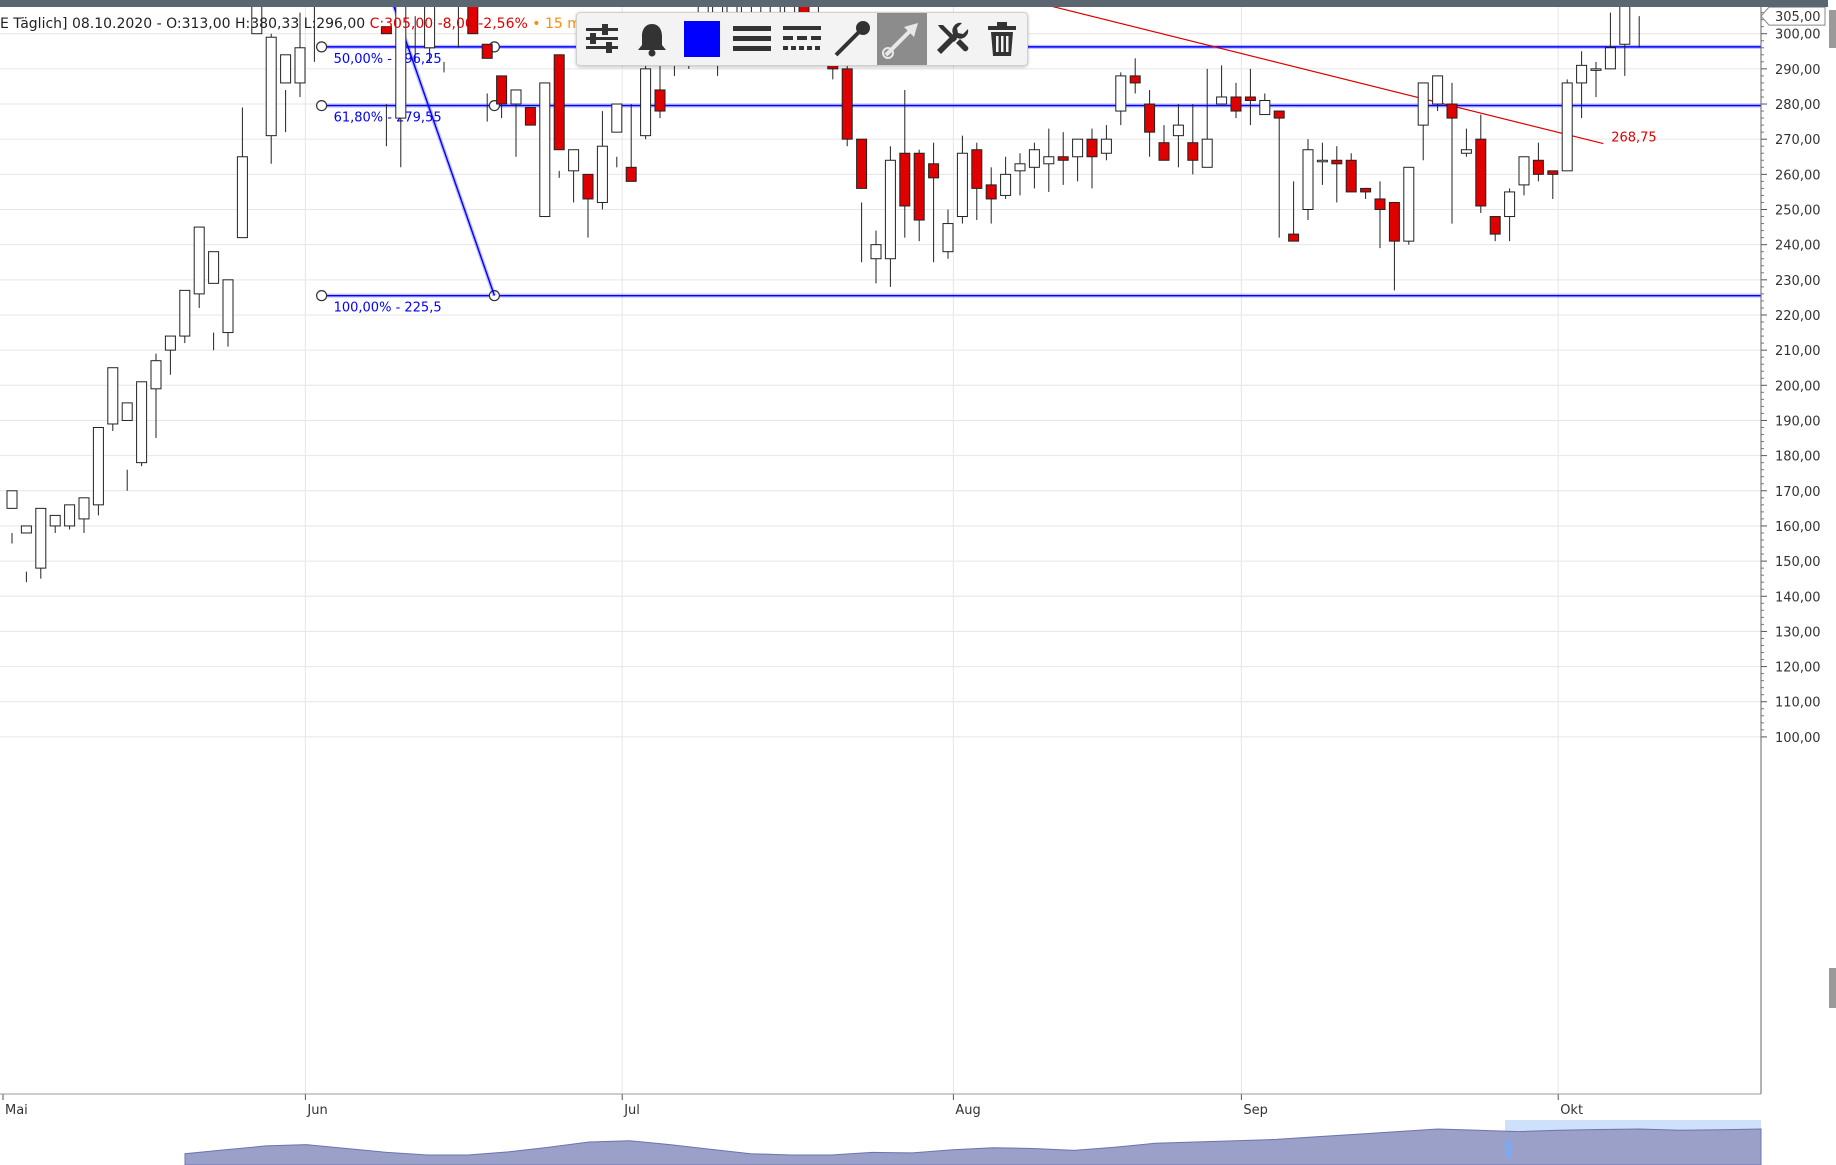 This screenshot has height=1165, width=1836. Describe the element at coordinates (1832, 582) in the screenshot. I see `vertical-scrollbar` at that location.